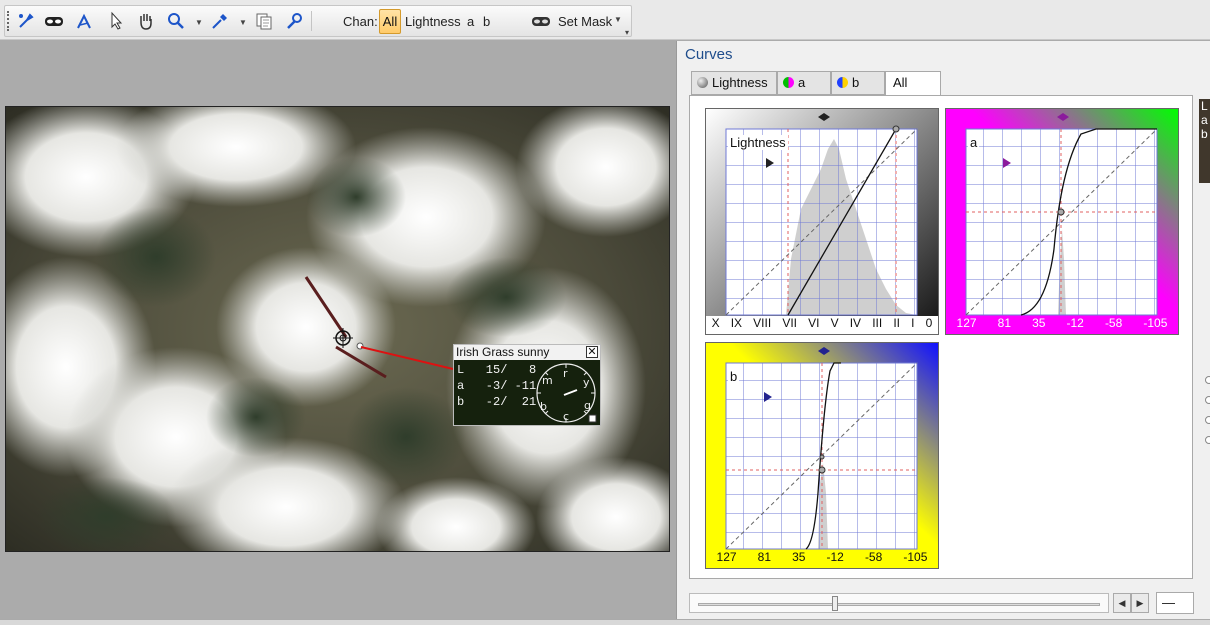 The image size is (1210, 625). I want to click on eyedropper-icon, so click(26, 21).